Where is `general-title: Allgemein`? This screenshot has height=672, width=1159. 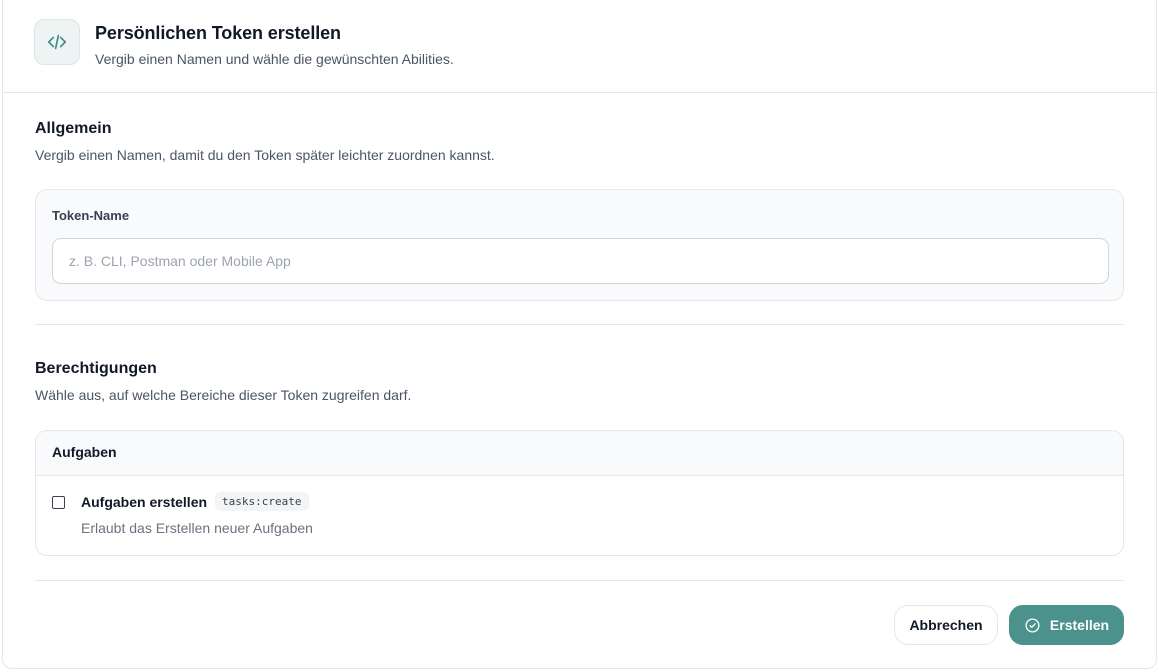 general-title: Allgemein is located at coordinates (73, 128).